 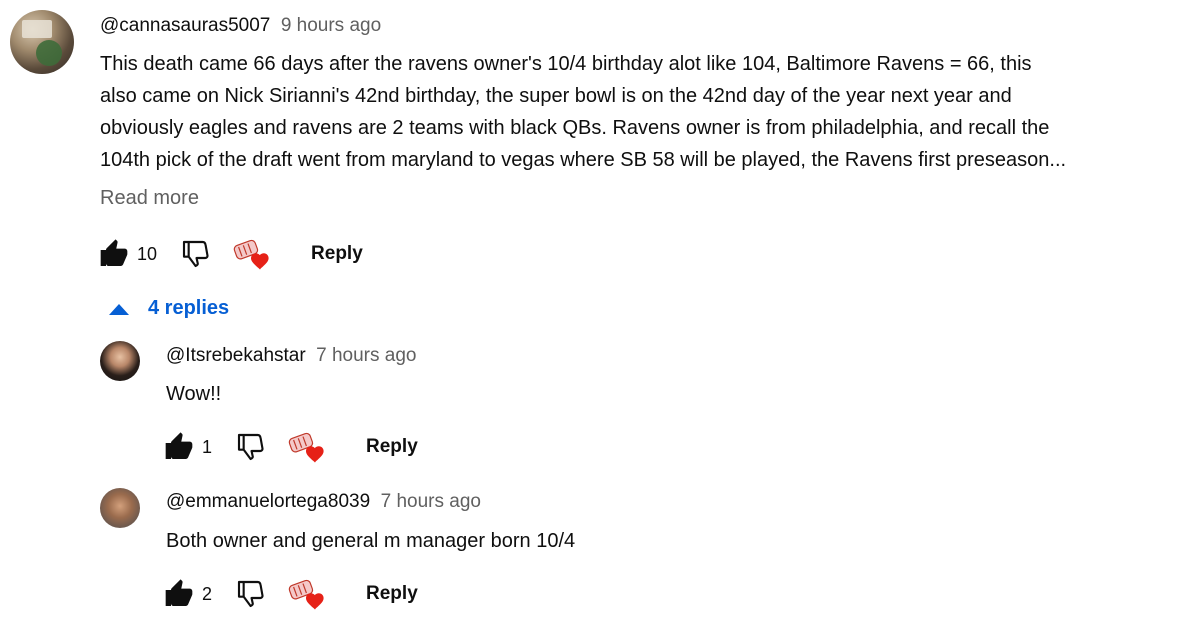 I want to click on reply-header: @Itsrebekahstar 7 hours ago, so click(x=291, y=356).